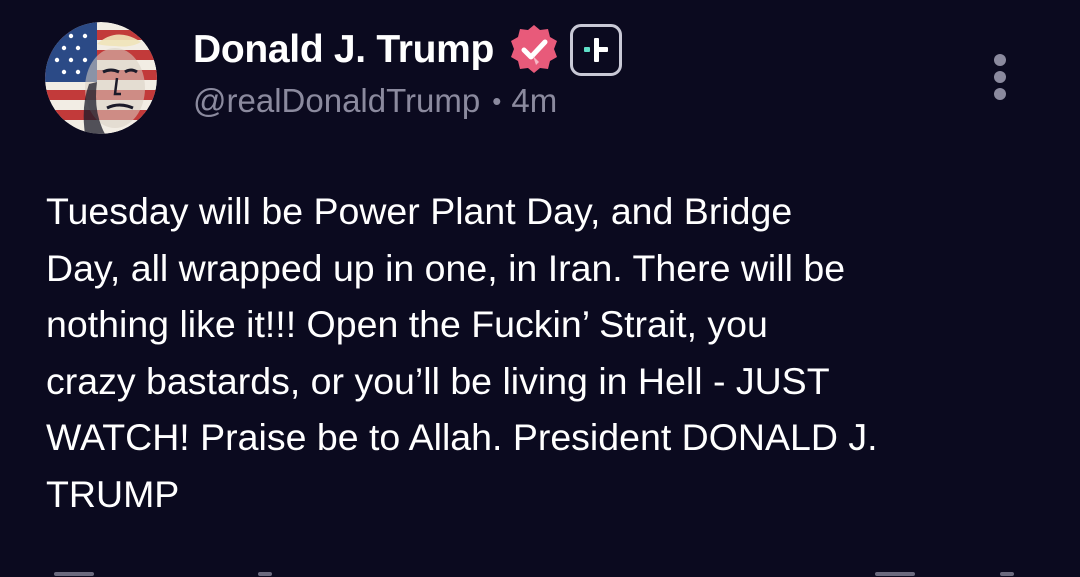 The width and height of the screenshot is (1080, 577). I want to click on more-vertical-icon, so click(1000, 78).